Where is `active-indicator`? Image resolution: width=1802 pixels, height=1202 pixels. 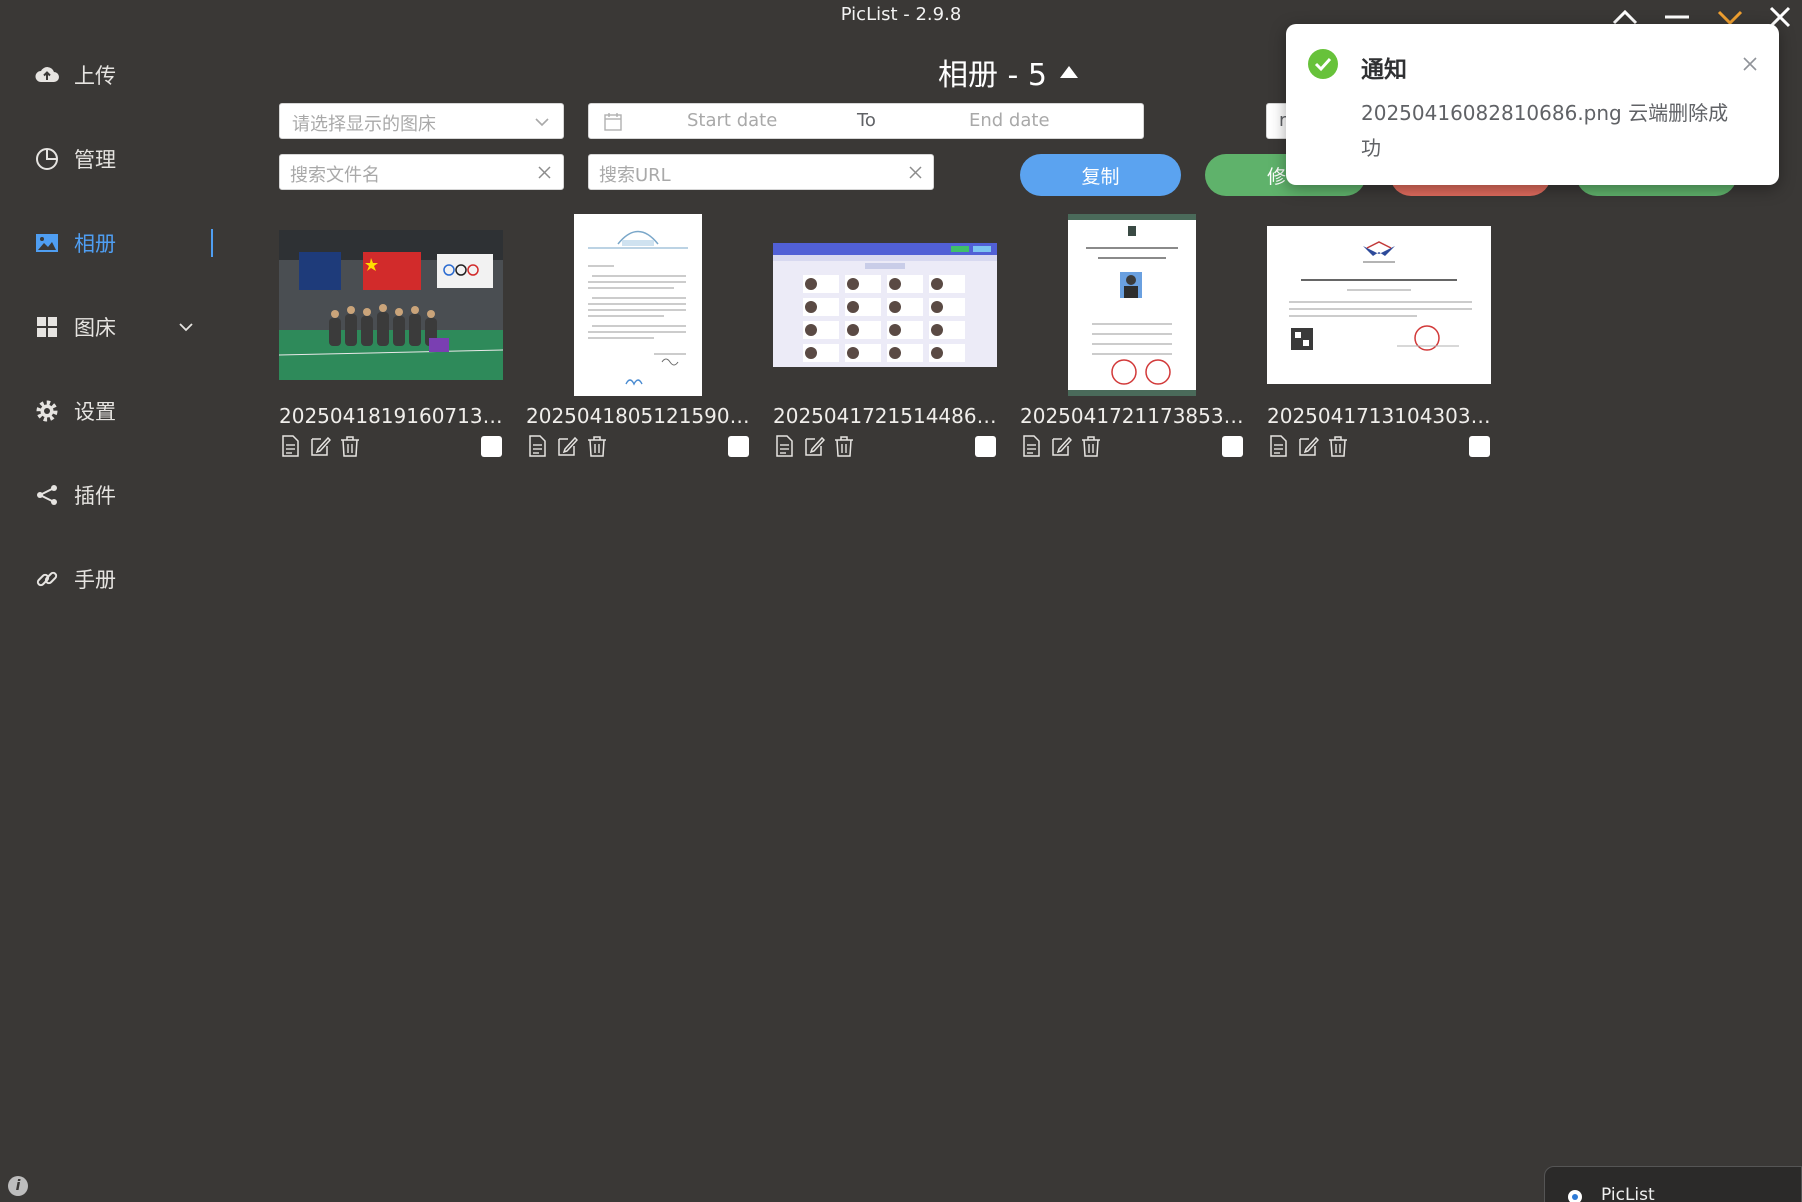 active-indicator is located at coordinates (212, 243).